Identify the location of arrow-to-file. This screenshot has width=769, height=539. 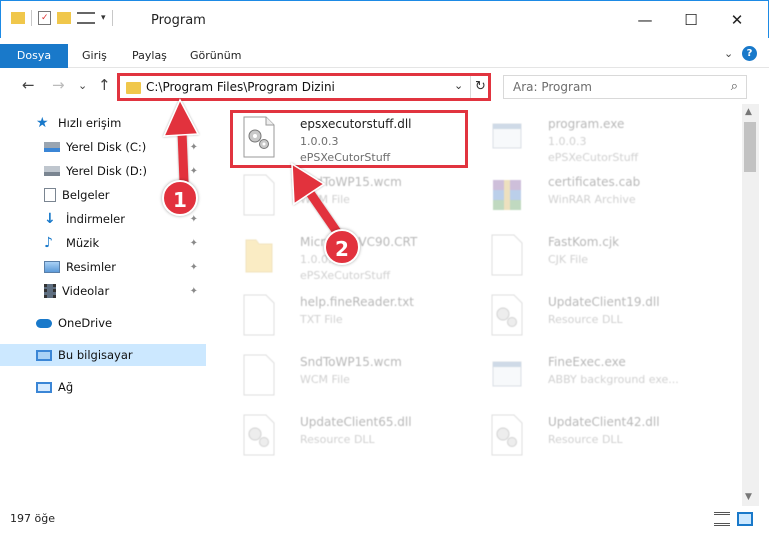
(316, 199).